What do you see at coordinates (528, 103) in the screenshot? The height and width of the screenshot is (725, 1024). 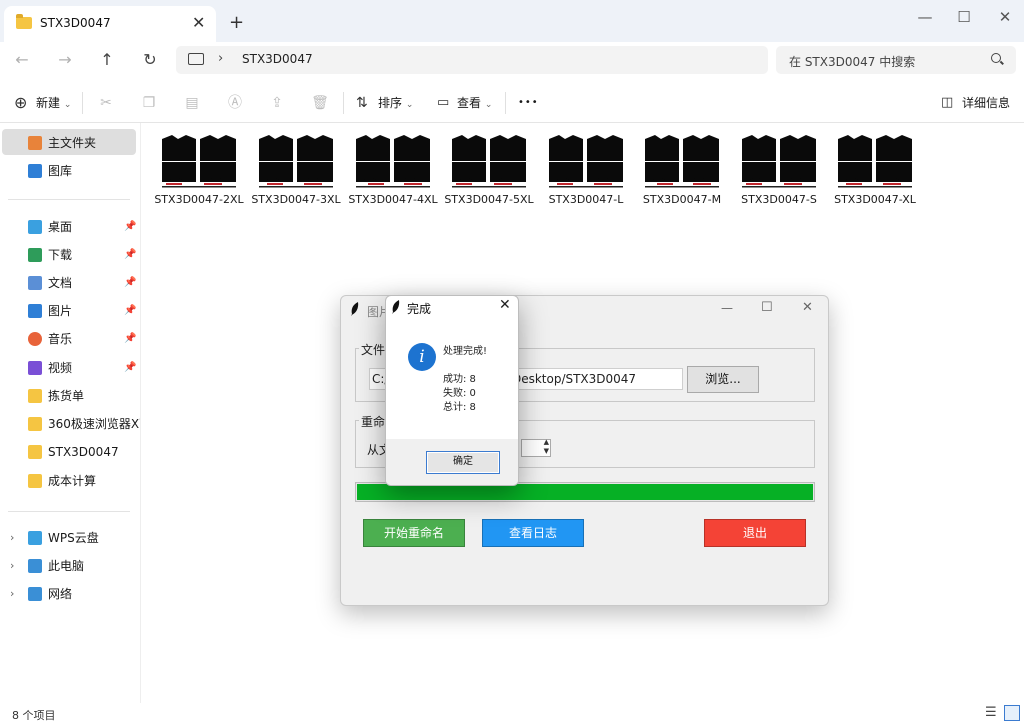 I see `more-button: •••` at bounding box center [528, 103].